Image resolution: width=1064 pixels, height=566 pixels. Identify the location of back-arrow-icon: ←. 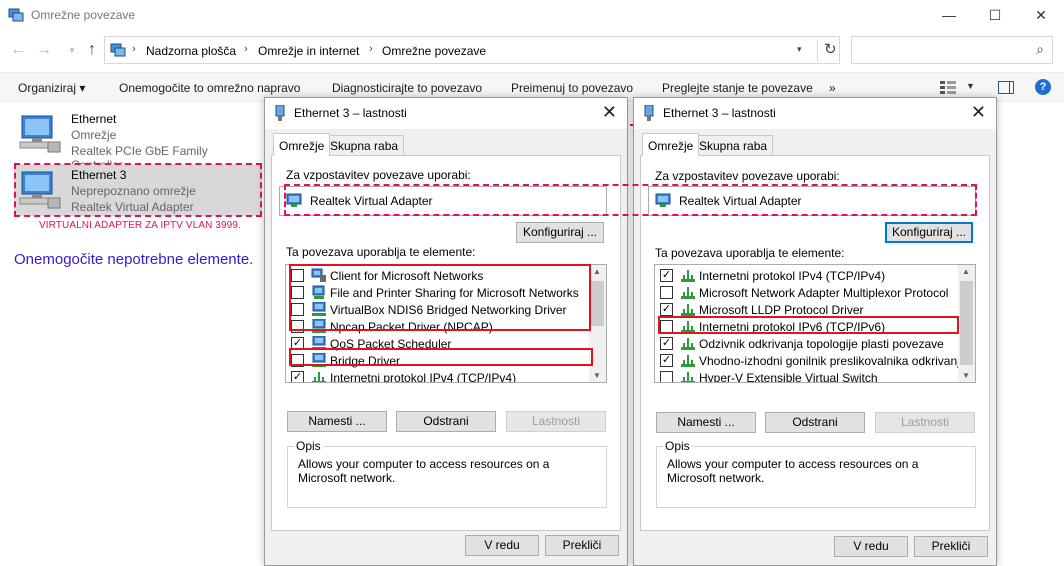
(18, 50).